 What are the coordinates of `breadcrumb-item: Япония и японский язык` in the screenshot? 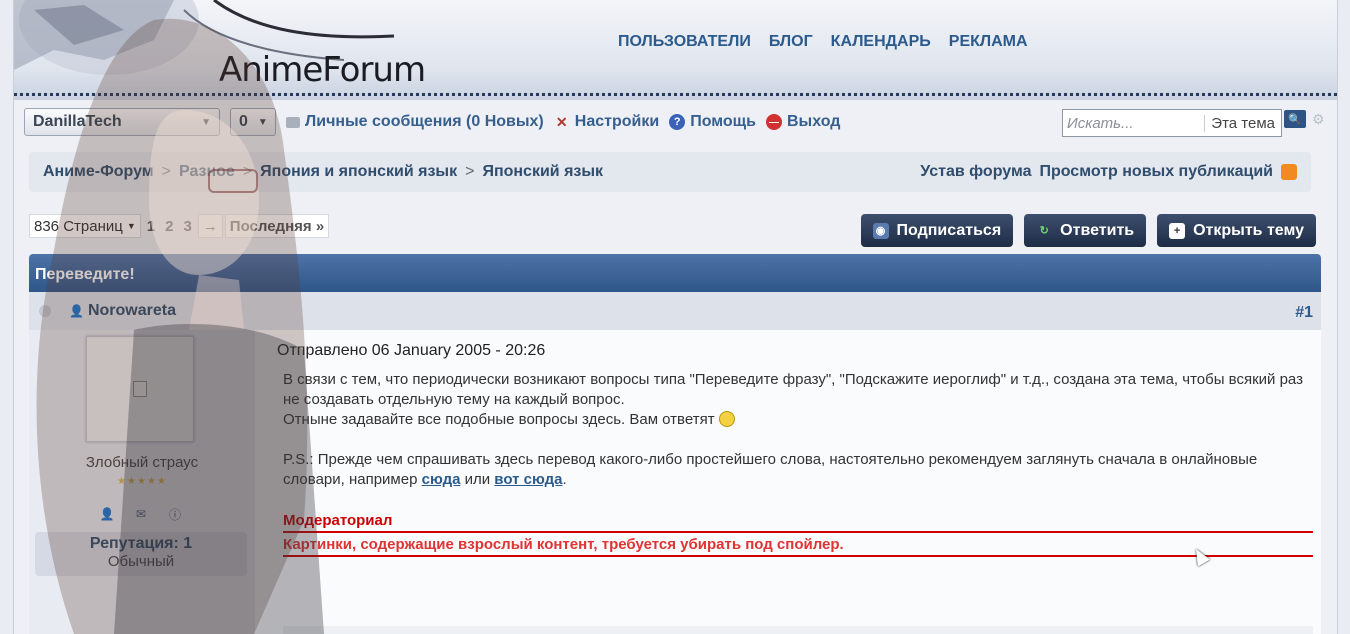 It's located at (358, 172).